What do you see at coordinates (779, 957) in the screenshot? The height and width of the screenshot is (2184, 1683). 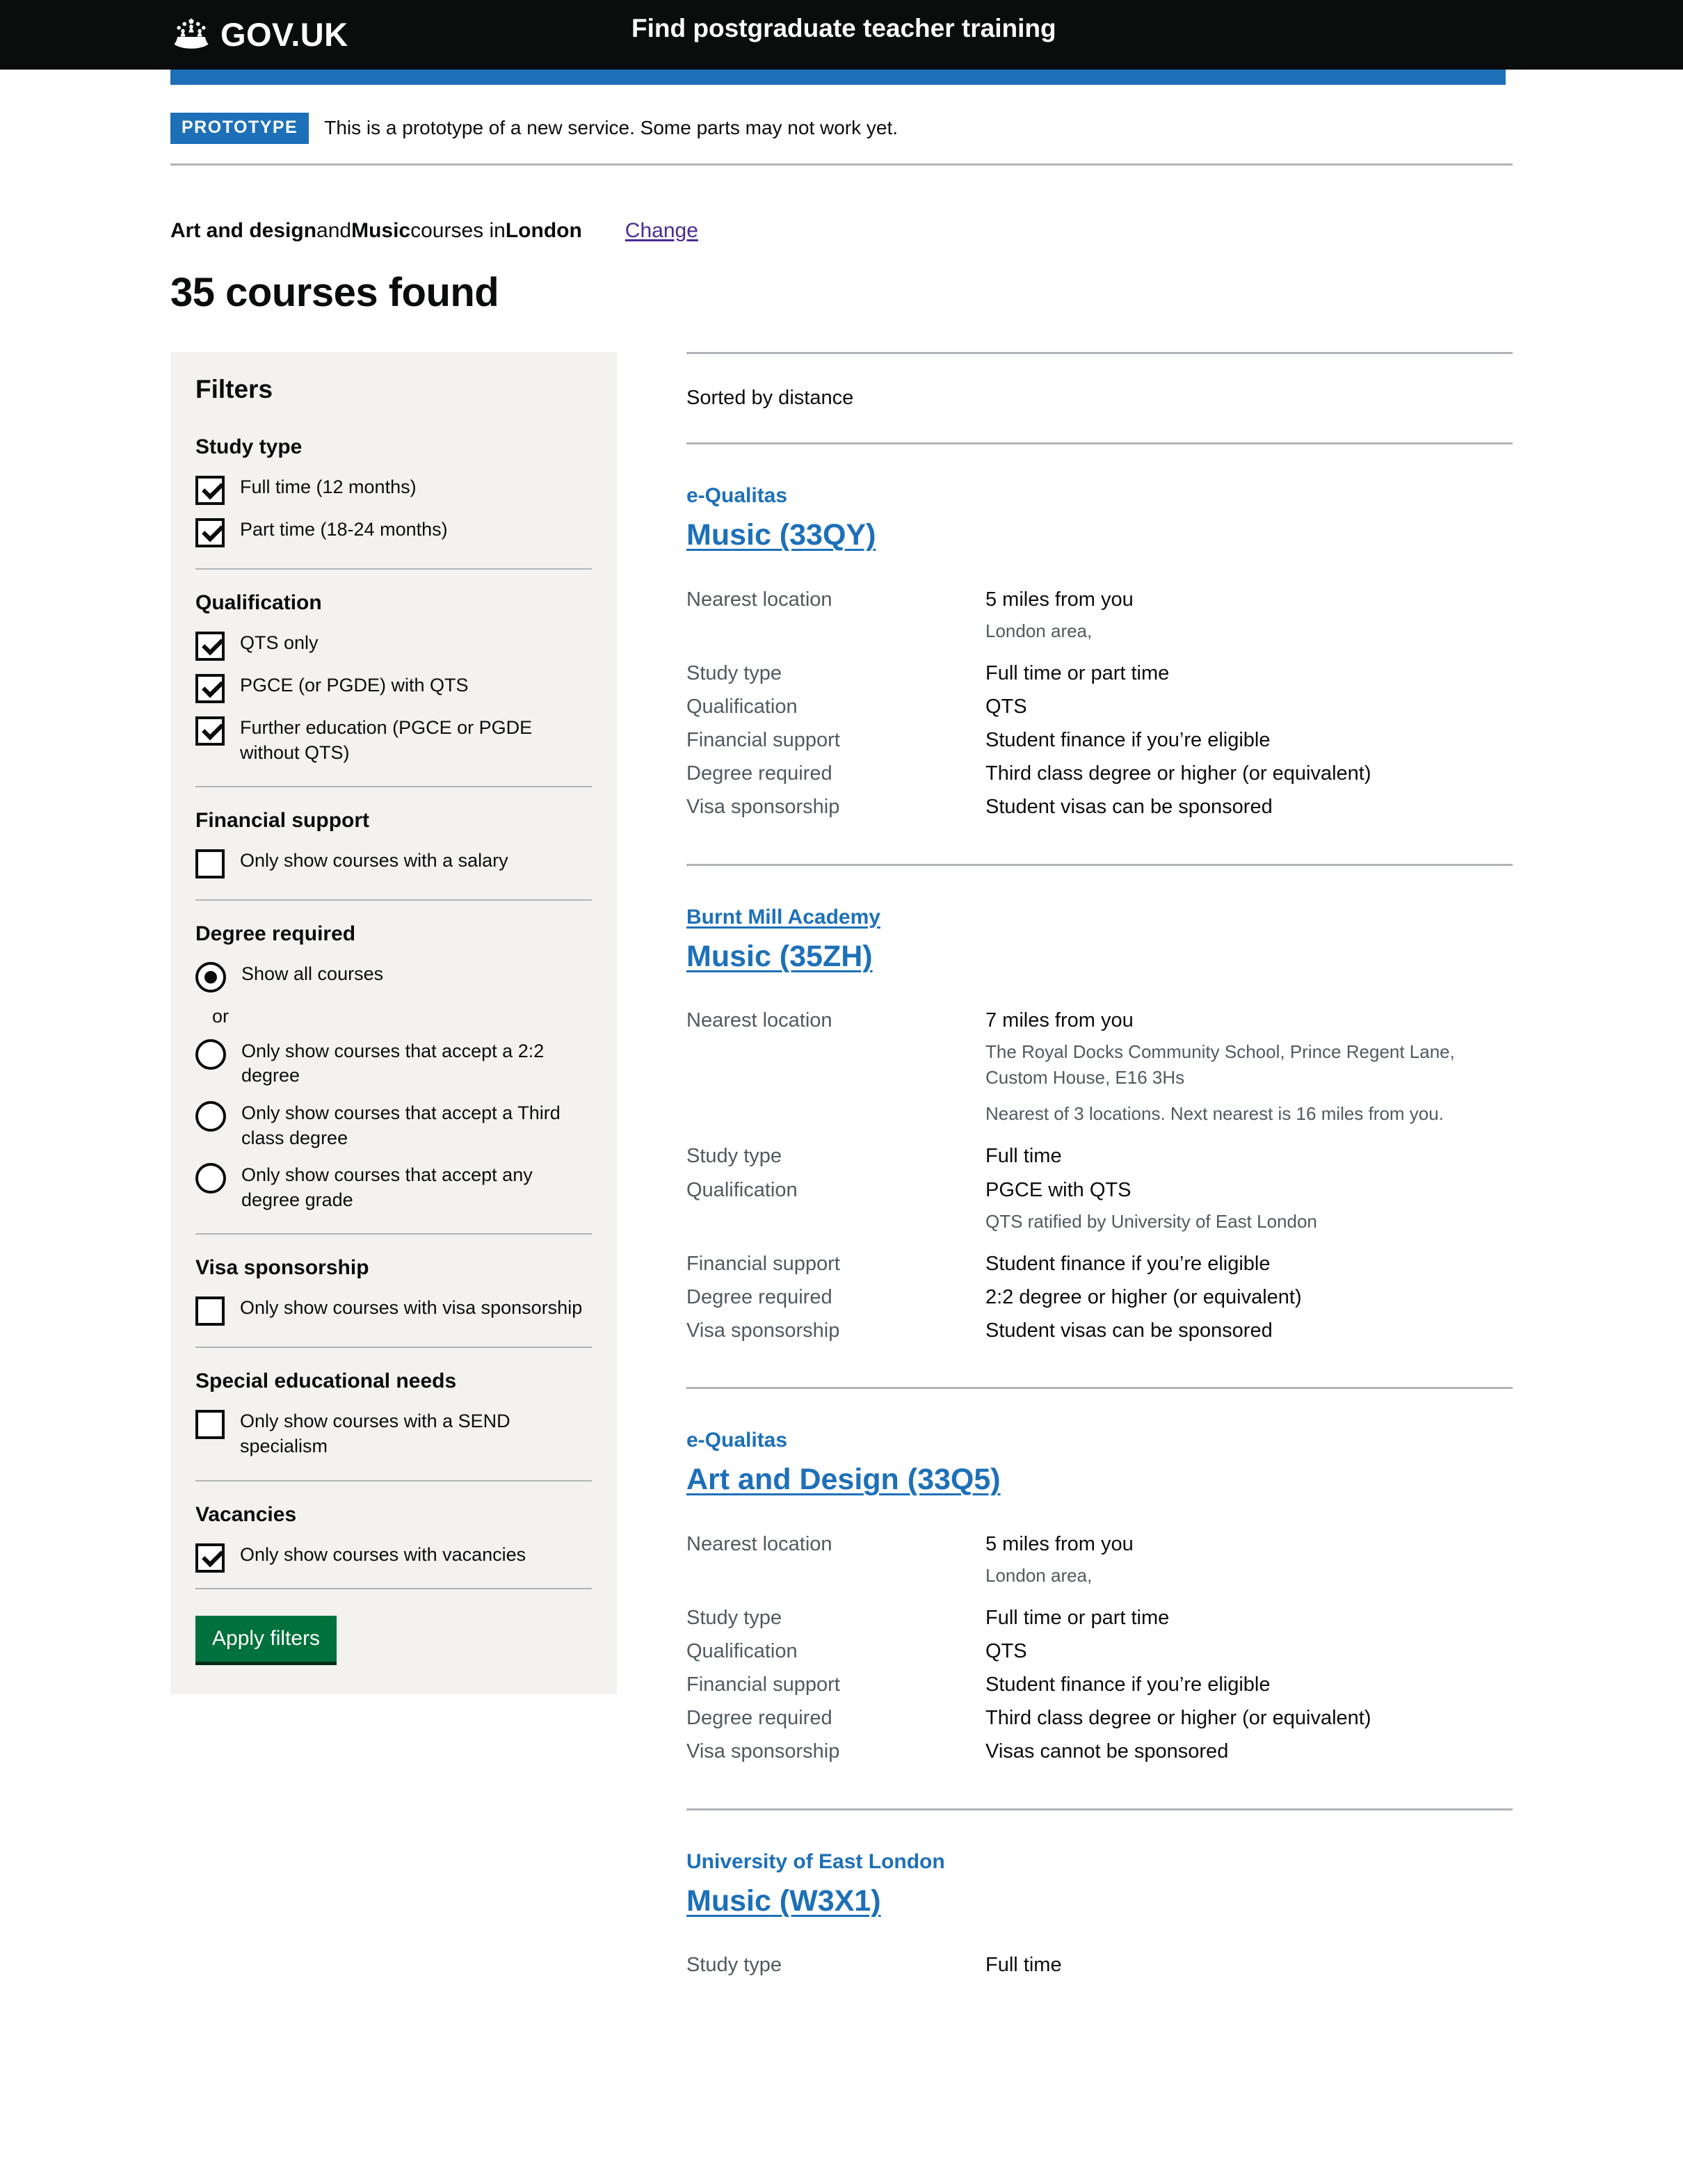 I see `course-title-link: Music (35ZH)` at bounding box center [779, 957].